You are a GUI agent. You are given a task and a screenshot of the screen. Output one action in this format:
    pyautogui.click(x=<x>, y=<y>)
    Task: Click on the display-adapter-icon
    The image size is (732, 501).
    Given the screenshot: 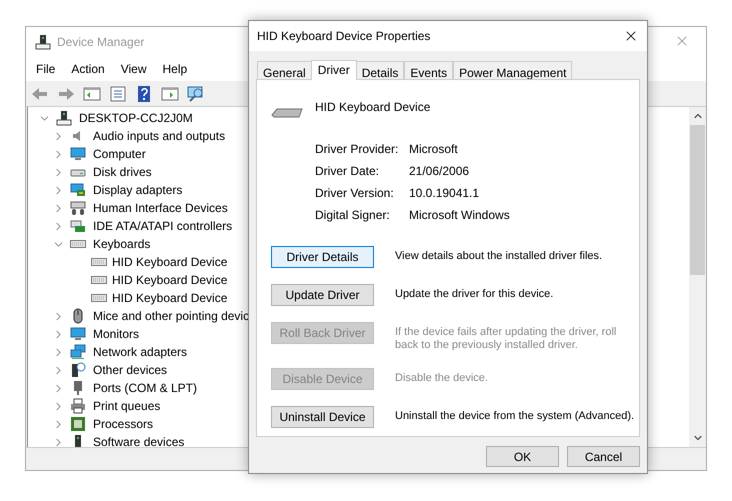 What is the action you would take?
    pyautogui.click(x=78, y=190)
    